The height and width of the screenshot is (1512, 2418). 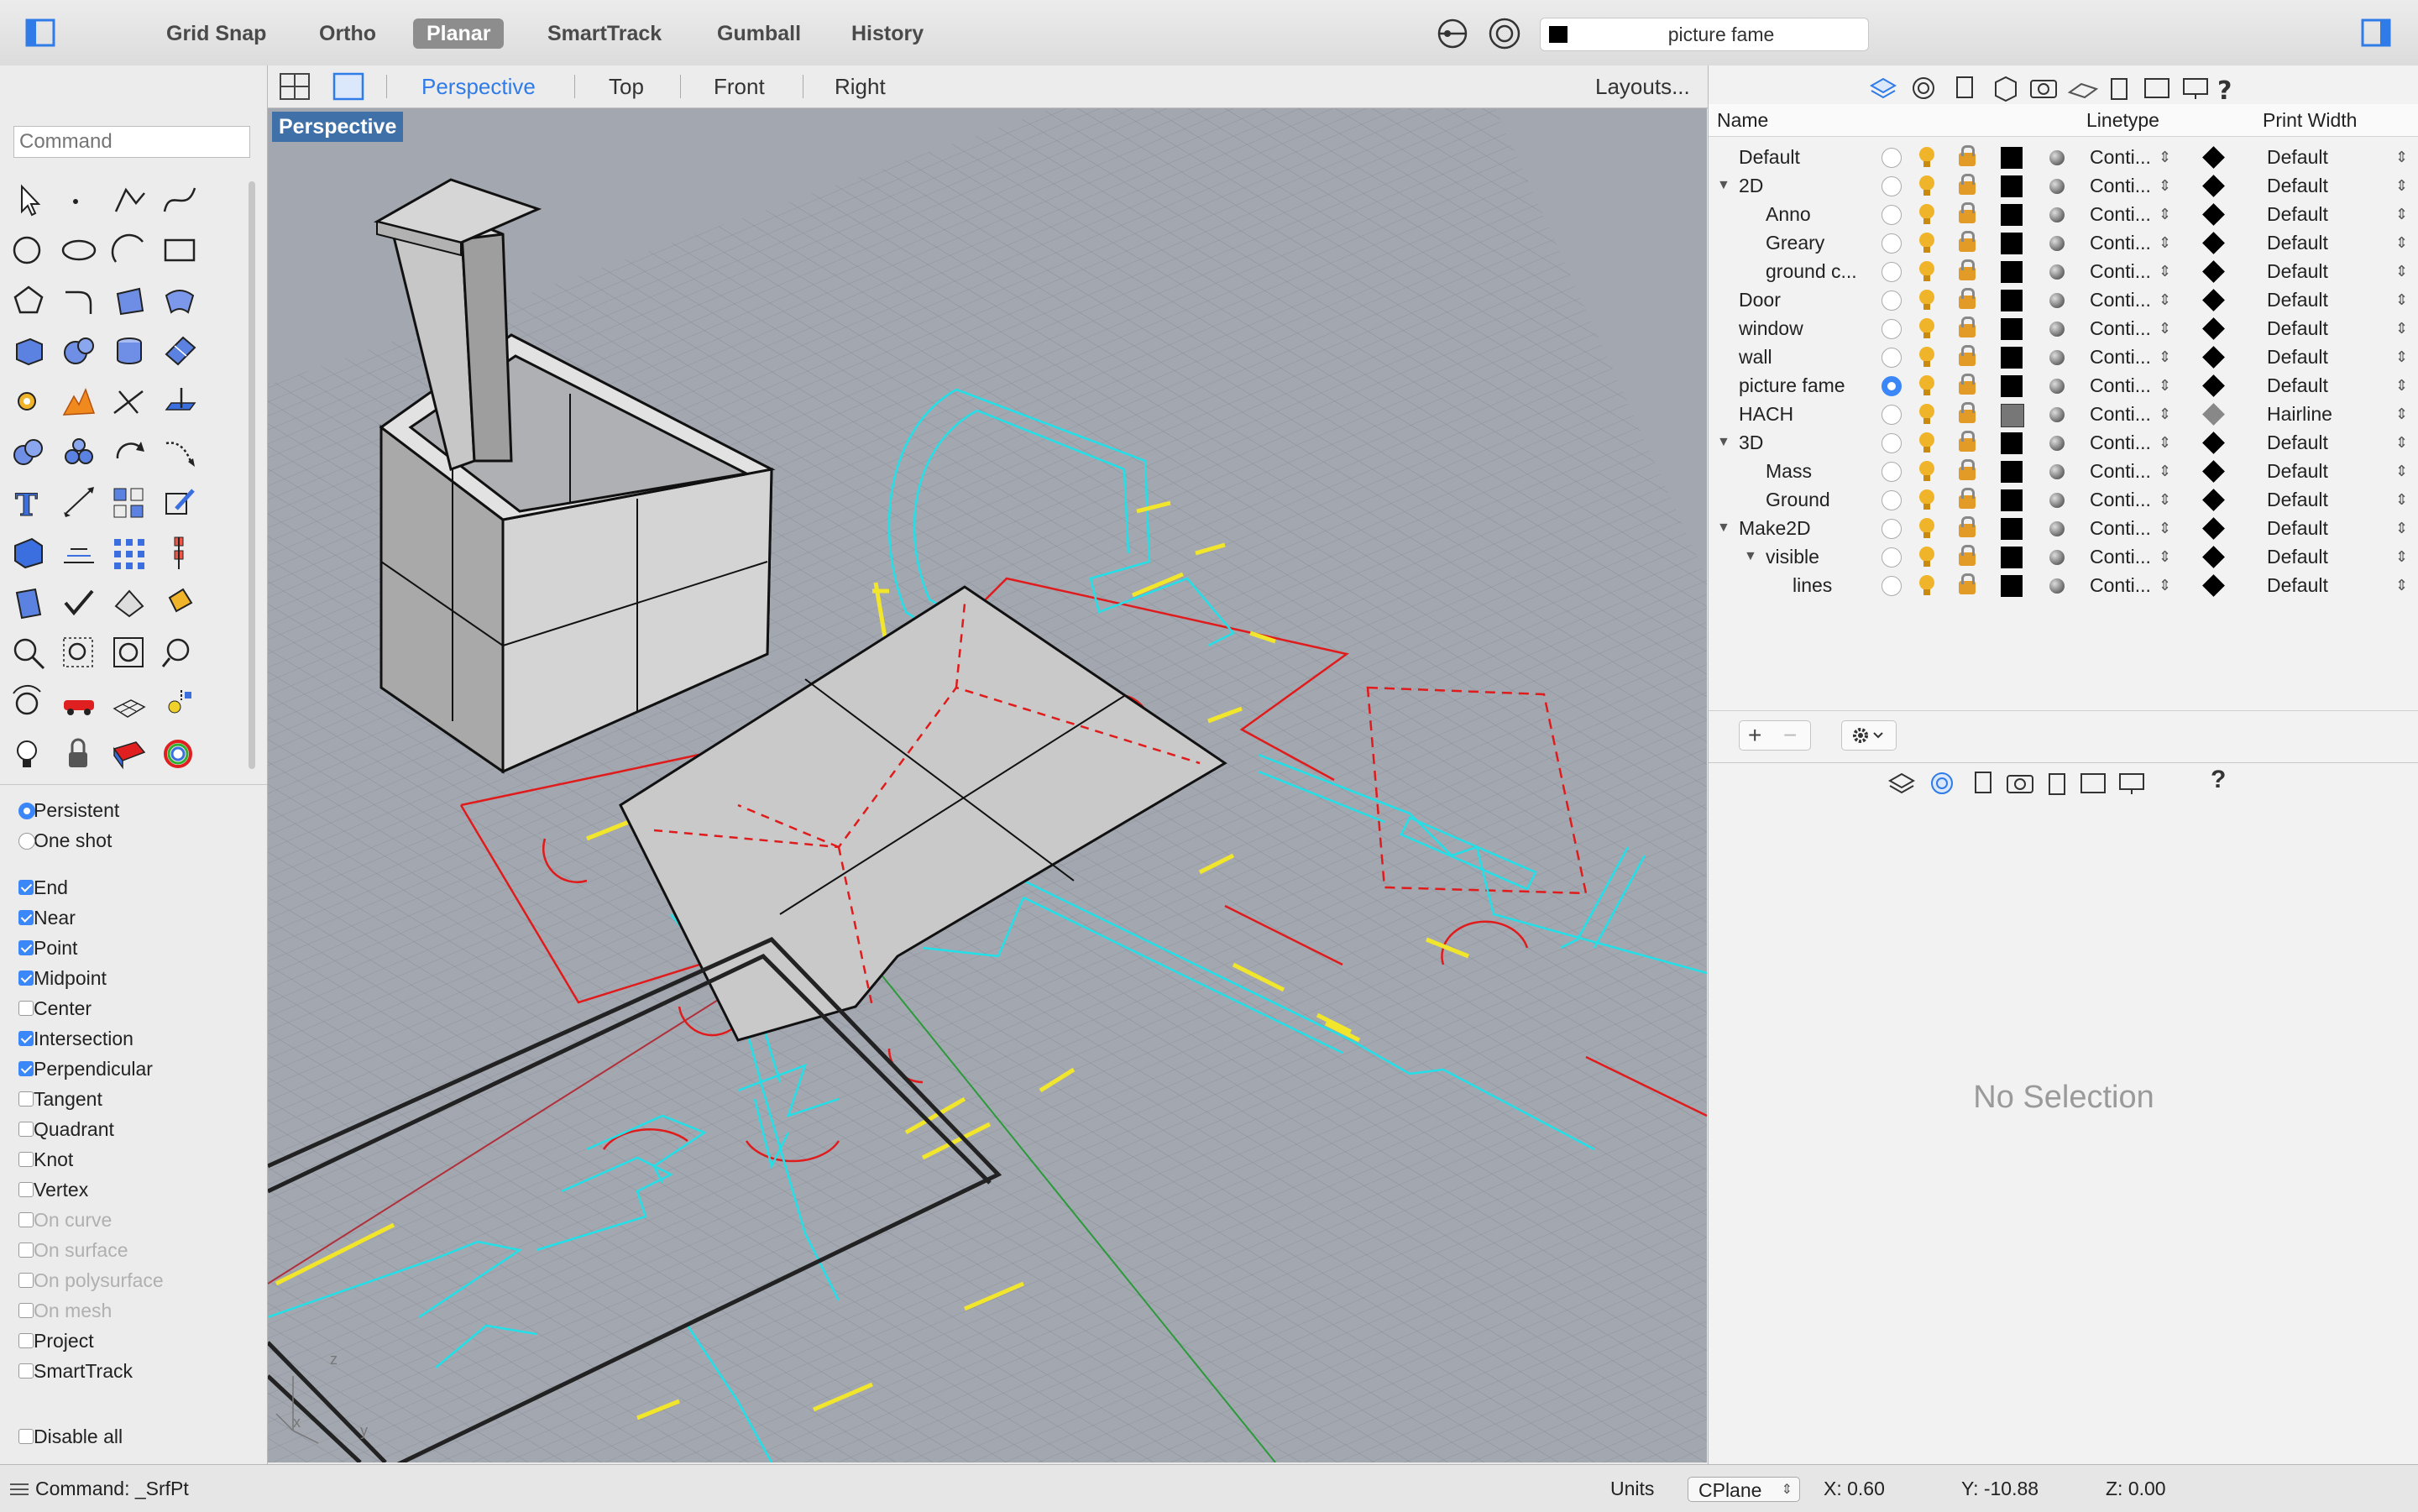 What do you see at coordinates (28, 200) in the screenshot?
I see `select-arrow-icon` at bounding box center [28, 200].